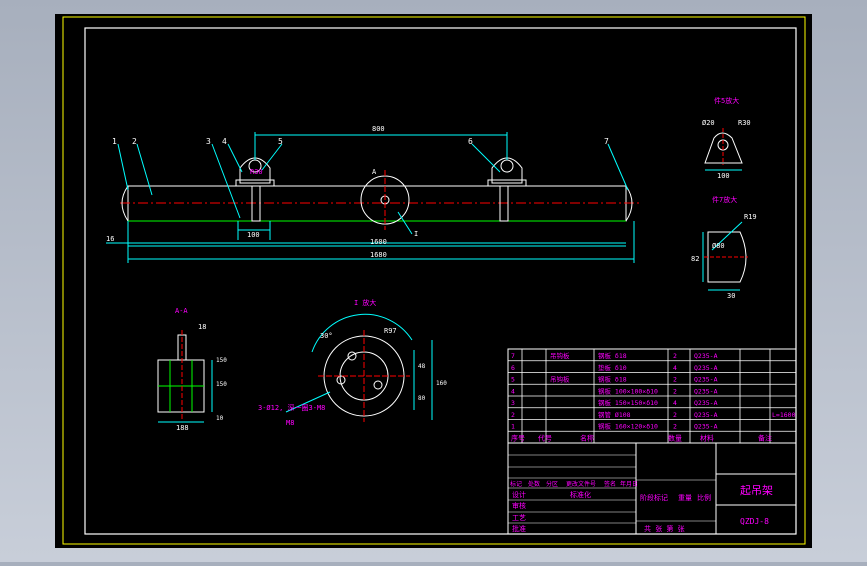  What do you see at coordinates (220, 418) in the screenshot?
I see `section-h3: 10` at bounding box center [220, 418].